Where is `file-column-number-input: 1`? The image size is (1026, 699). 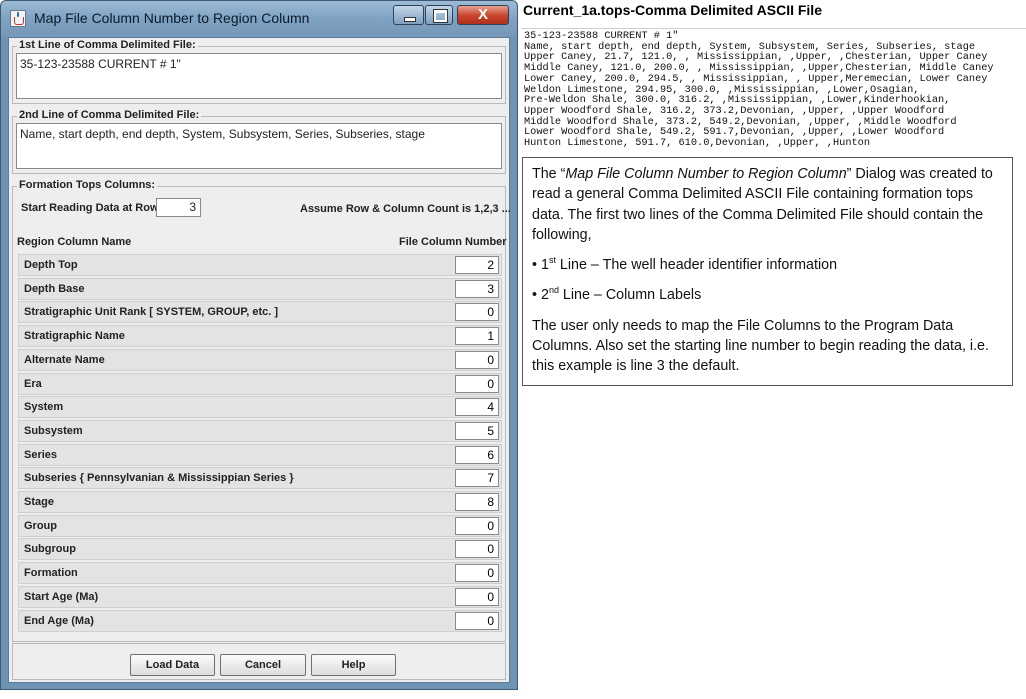 file-column-number-input: 1 is located at coordinates (477, 336).